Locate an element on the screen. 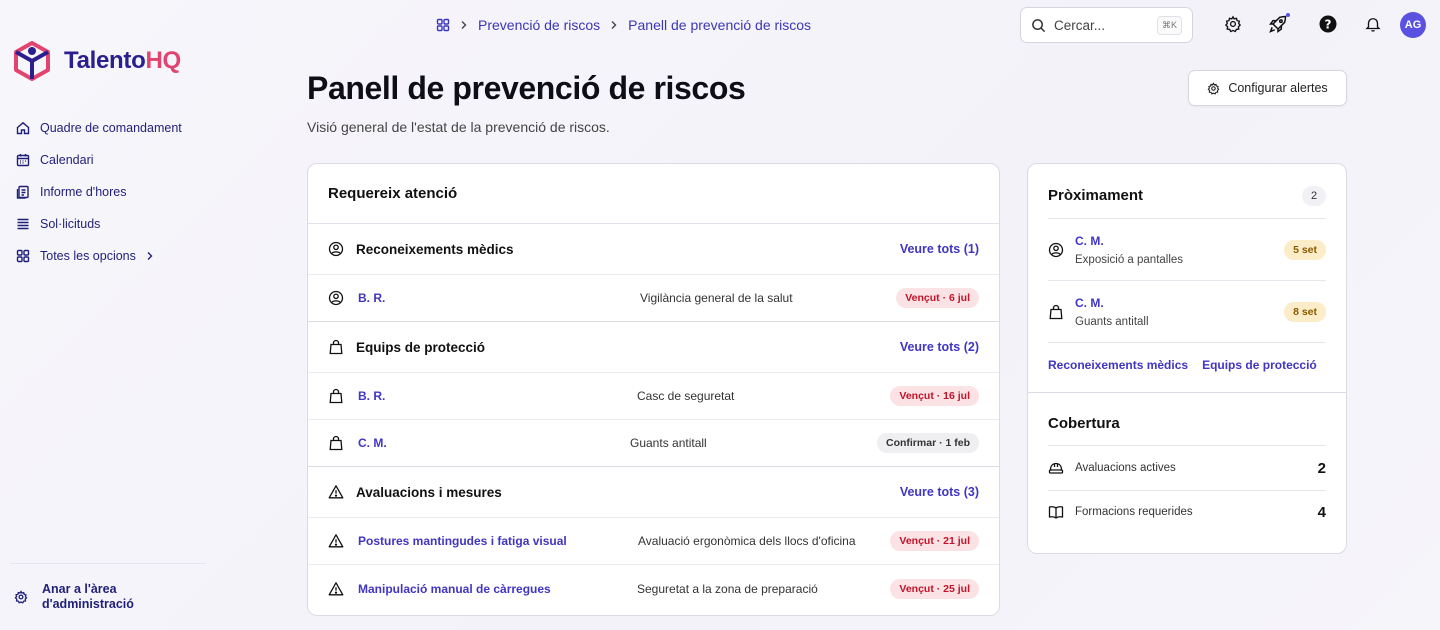  coverage-label: Formacions requerides is located at coordinates (1134, 512).